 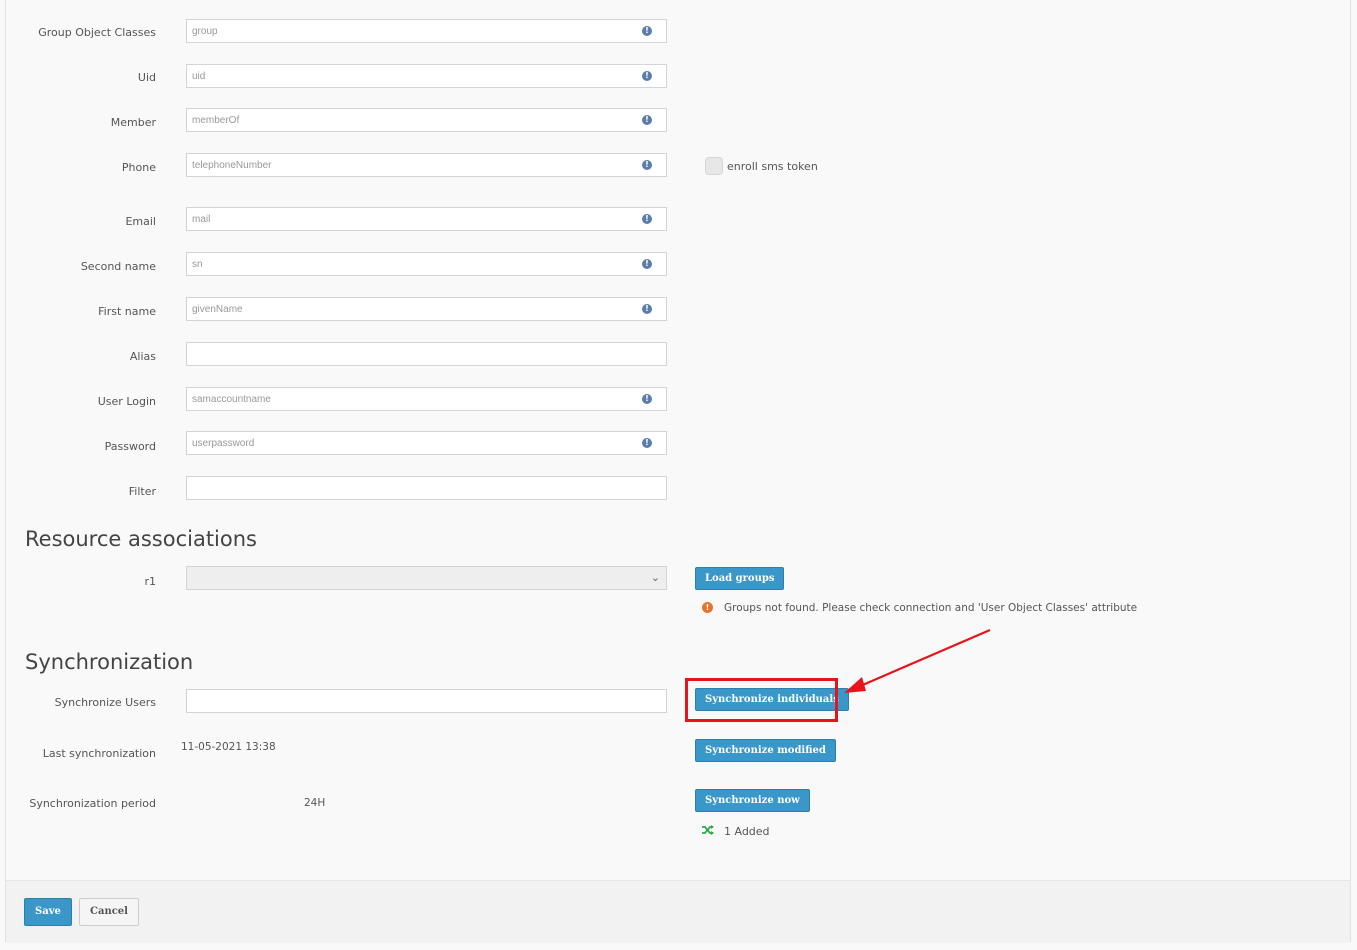 What do you see at coordinates (146, 77) in the screenshot?
I see `uid-label: Uid` at bounding box center [146, 77].